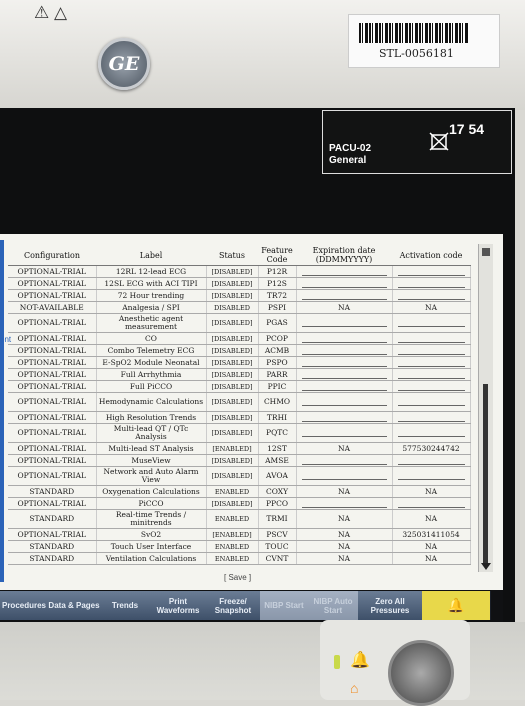 The image size is (525, 706). Describe the element at coordinates (51, 12) in the screenshot. I see `warning-icons: ⚠ △` at that location.